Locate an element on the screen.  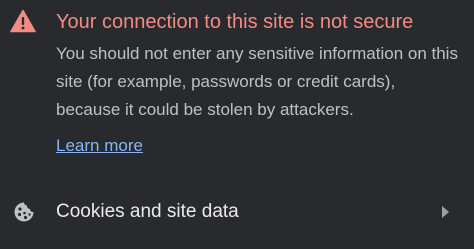
cookie-icon is located at coordinates (24, 212).